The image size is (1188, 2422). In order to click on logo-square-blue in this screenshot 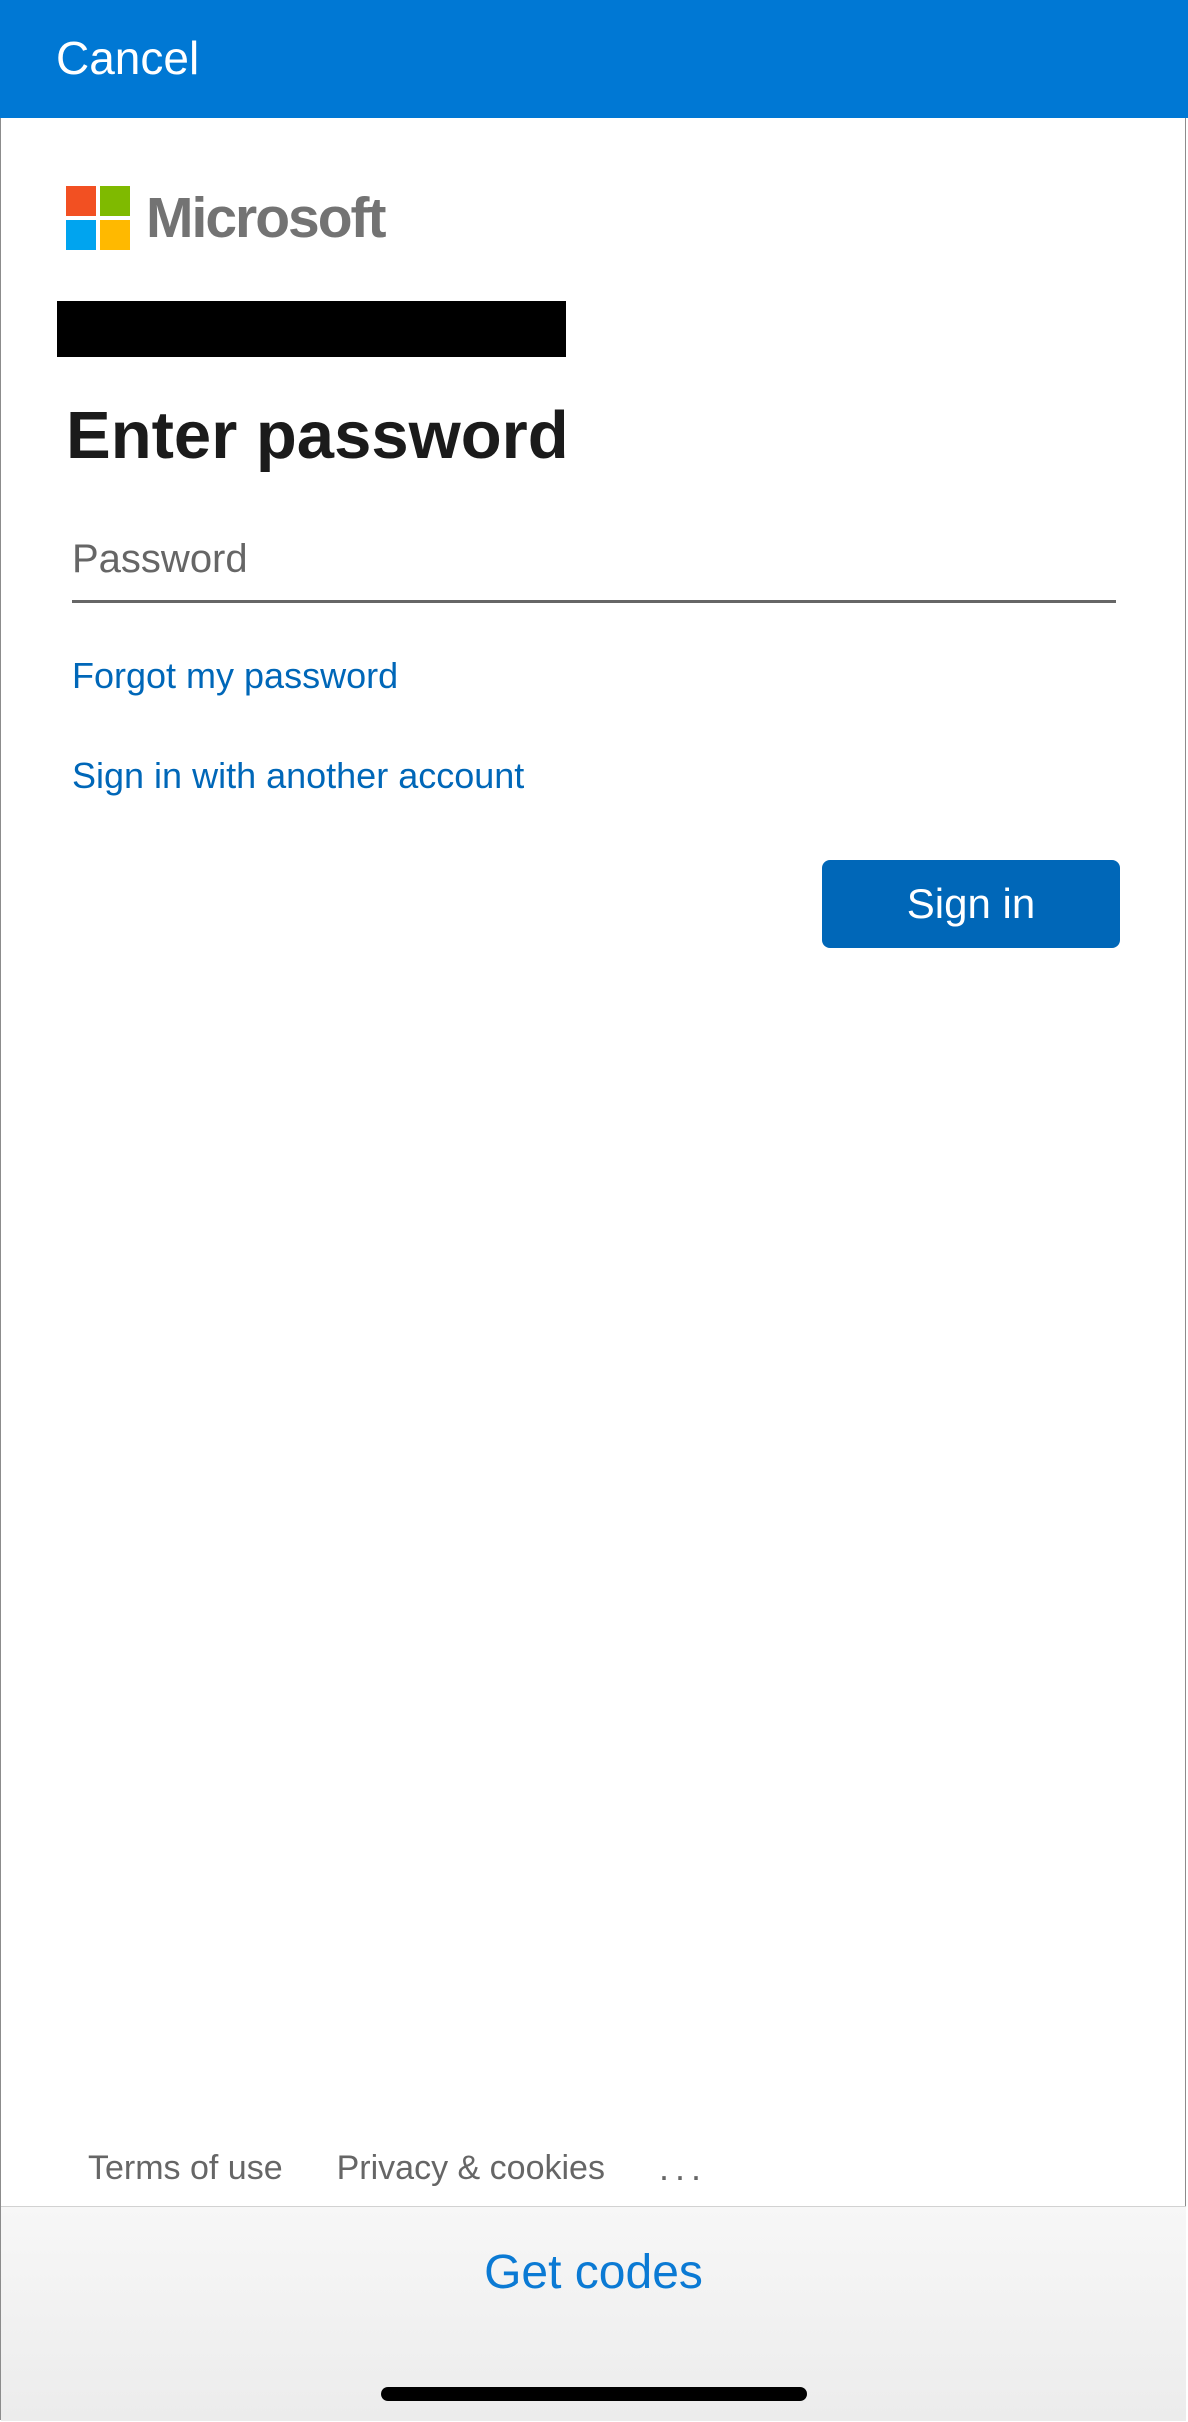, I will do `click(81, 235)`.